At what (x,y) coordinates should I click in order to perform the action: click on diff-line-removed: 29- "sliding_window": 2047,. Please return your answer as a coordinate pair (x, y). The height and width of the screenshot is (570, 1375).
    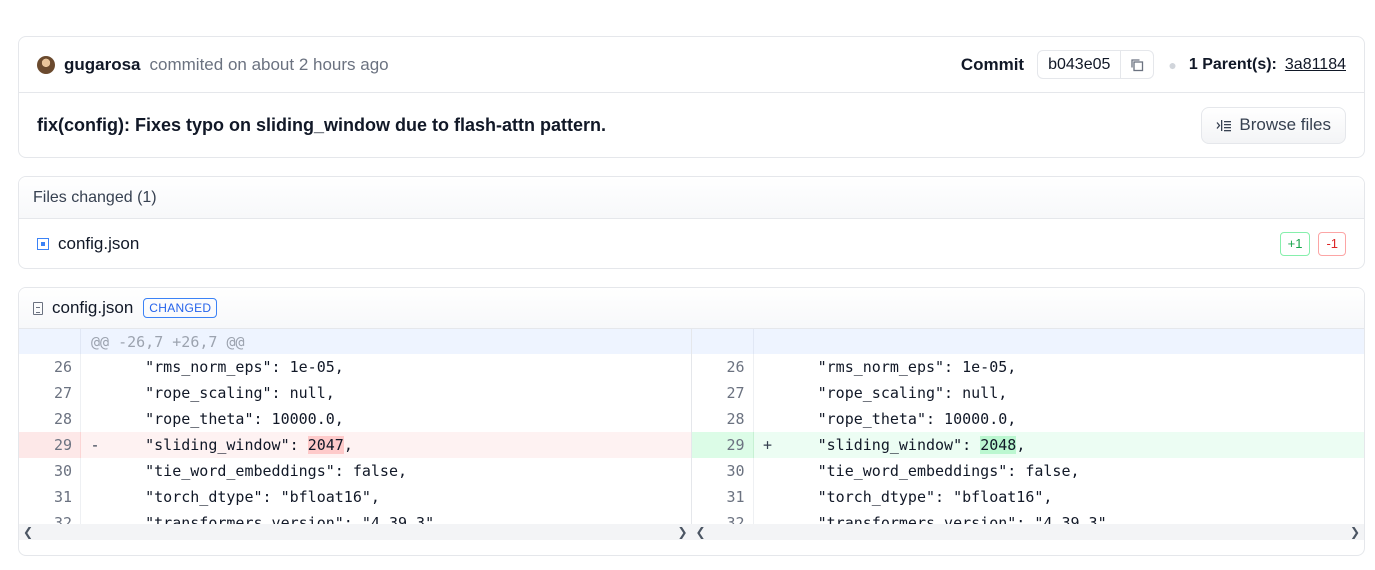
    Looking at the image, I should click on (355, 445).